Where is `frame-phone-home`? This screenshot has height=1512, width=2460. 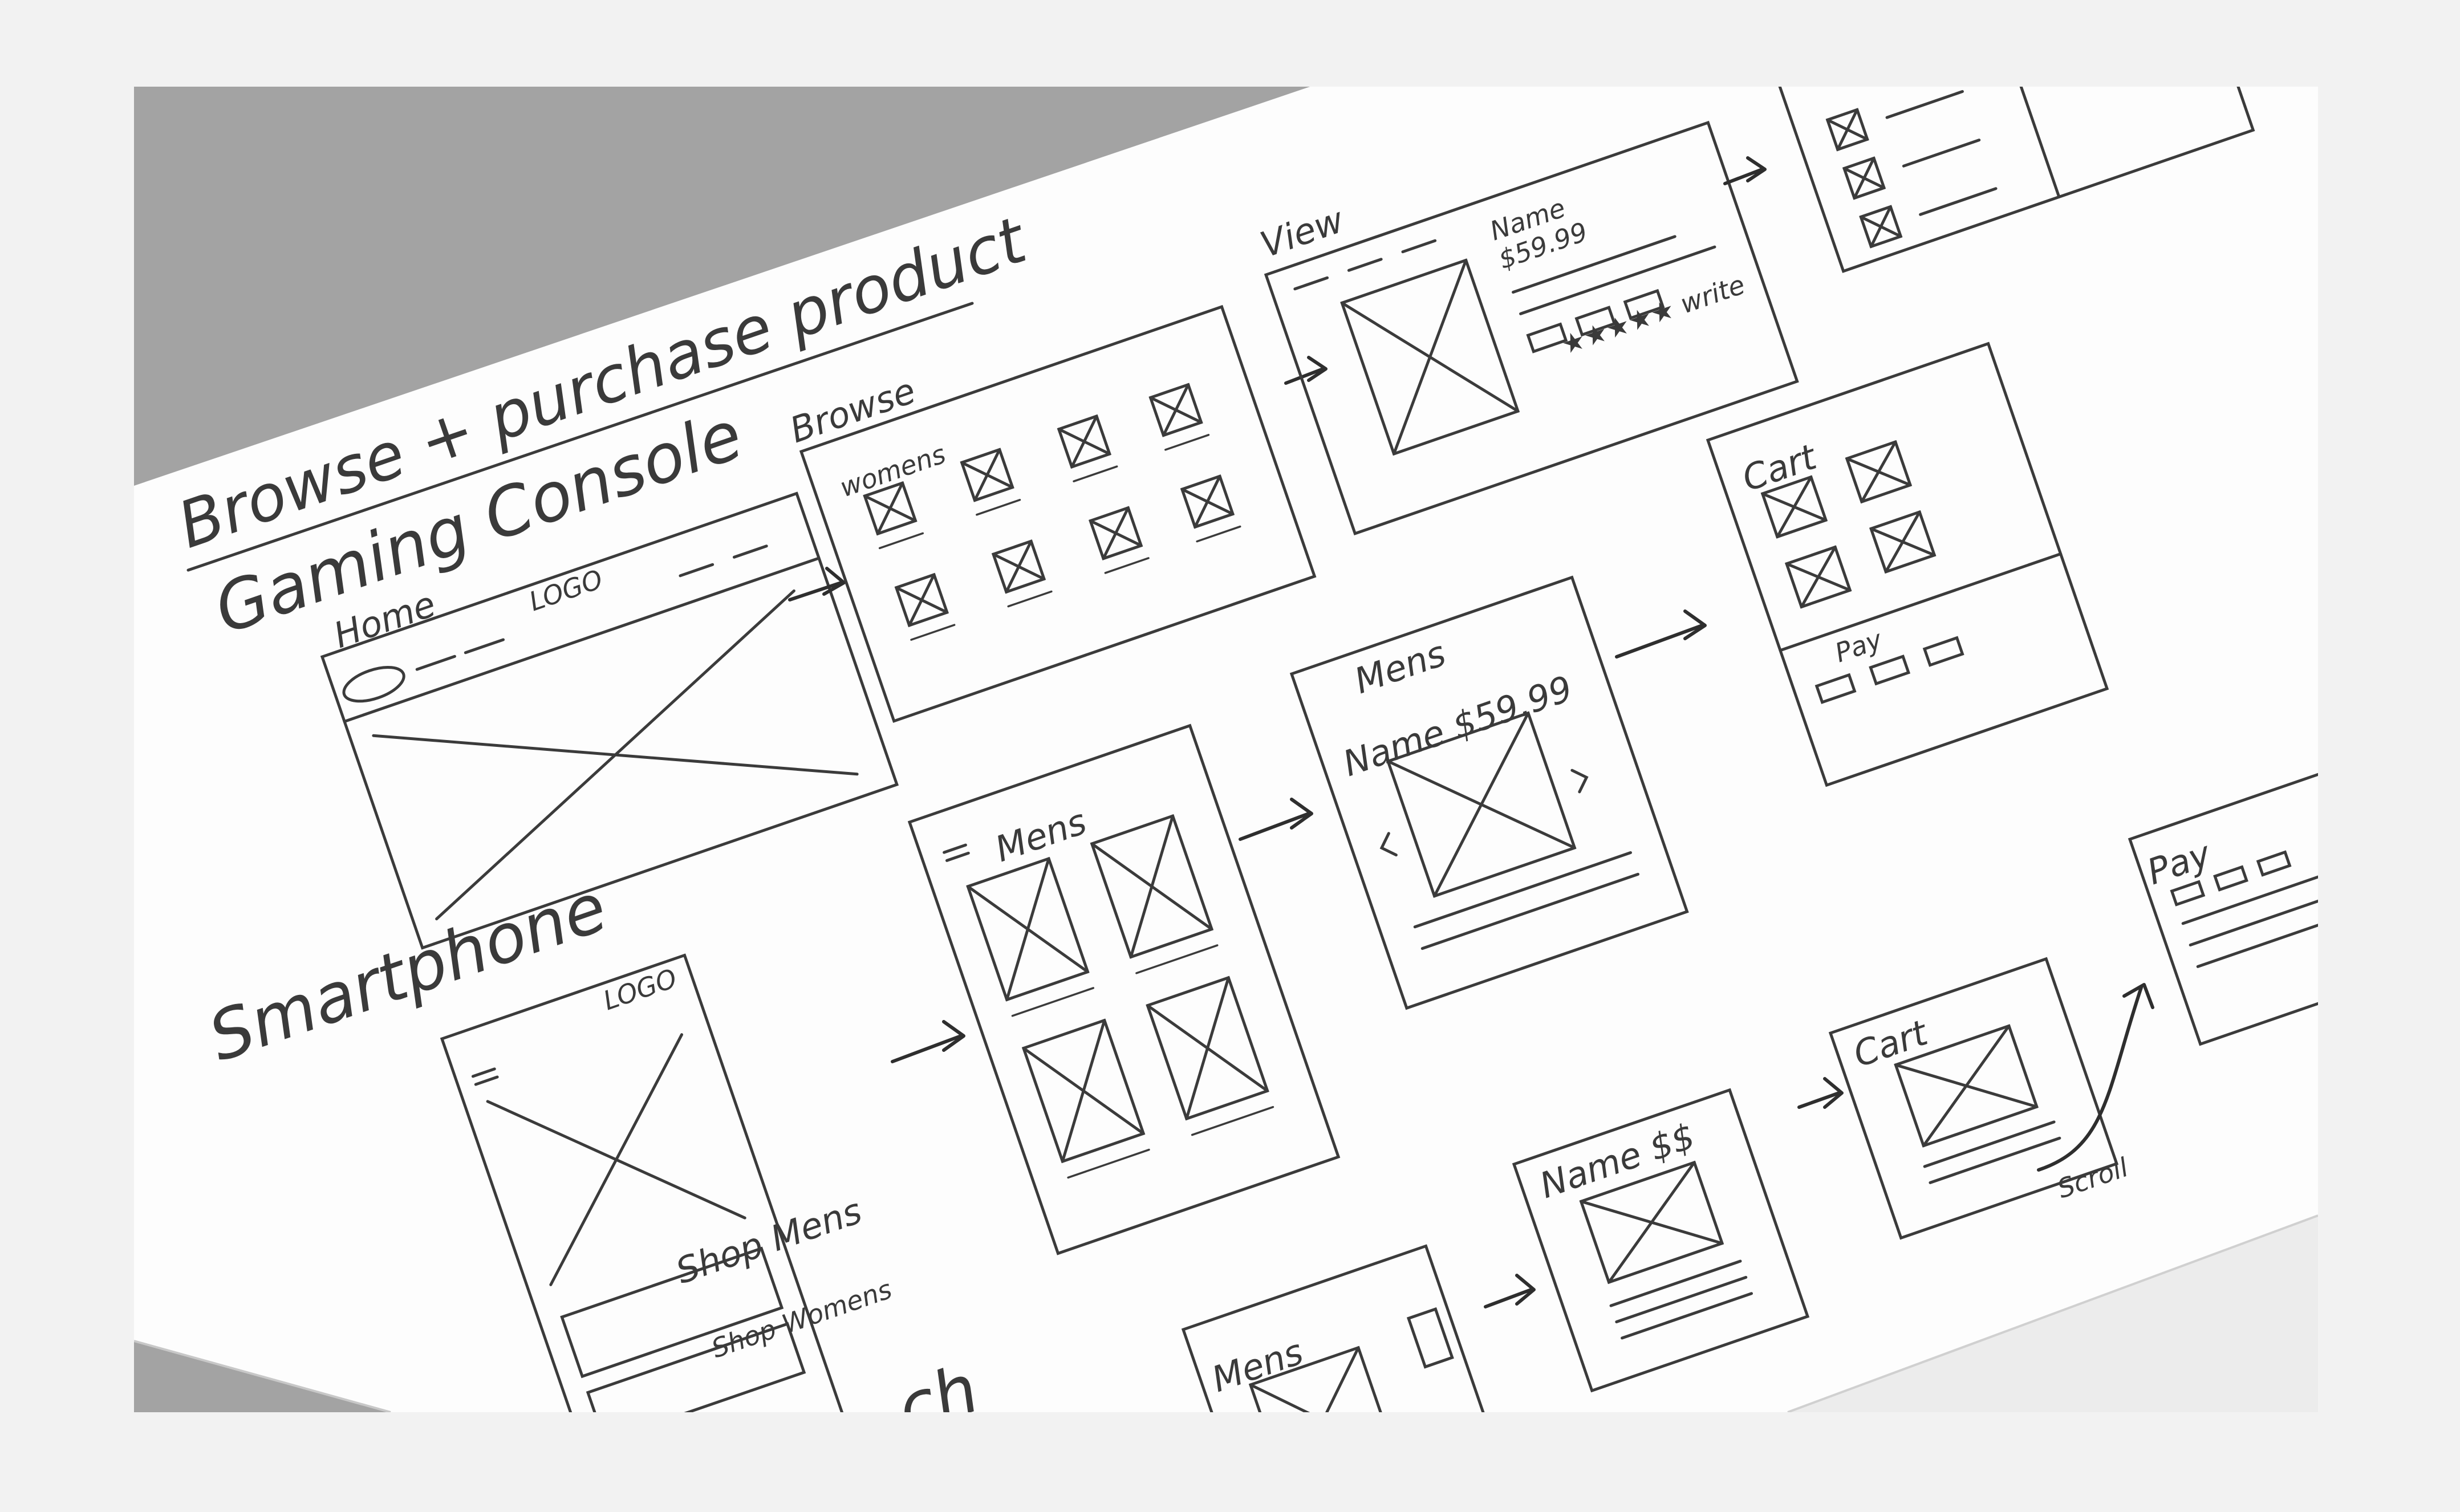
frame-phone-home is located at coordinates (642, 1182).